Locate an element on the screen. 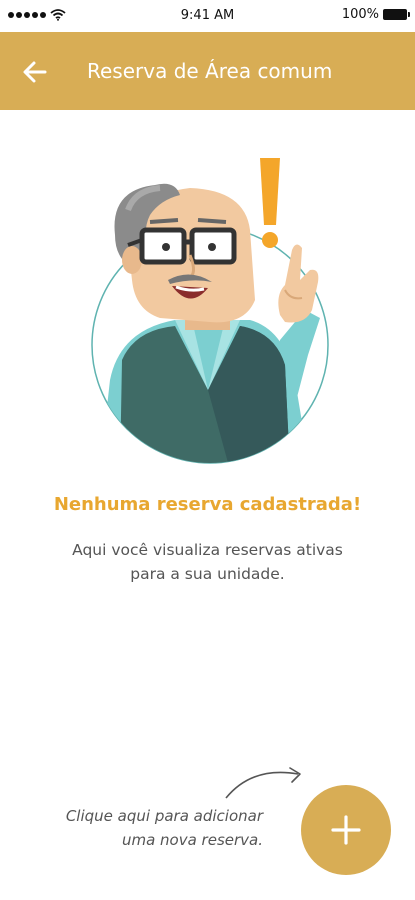  empty-state-title: Nenhuma reserva cadastrada! is located at coordinates (207, 504).